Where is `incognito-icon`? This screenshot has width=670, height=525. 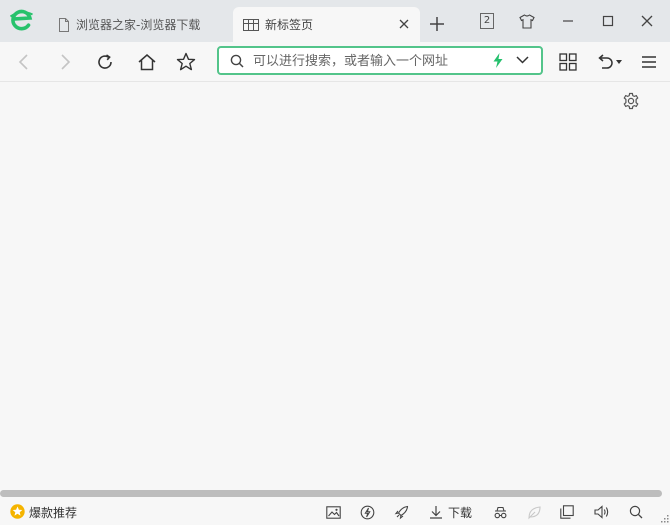 incognito-icon is located at coordinates (500, 512).